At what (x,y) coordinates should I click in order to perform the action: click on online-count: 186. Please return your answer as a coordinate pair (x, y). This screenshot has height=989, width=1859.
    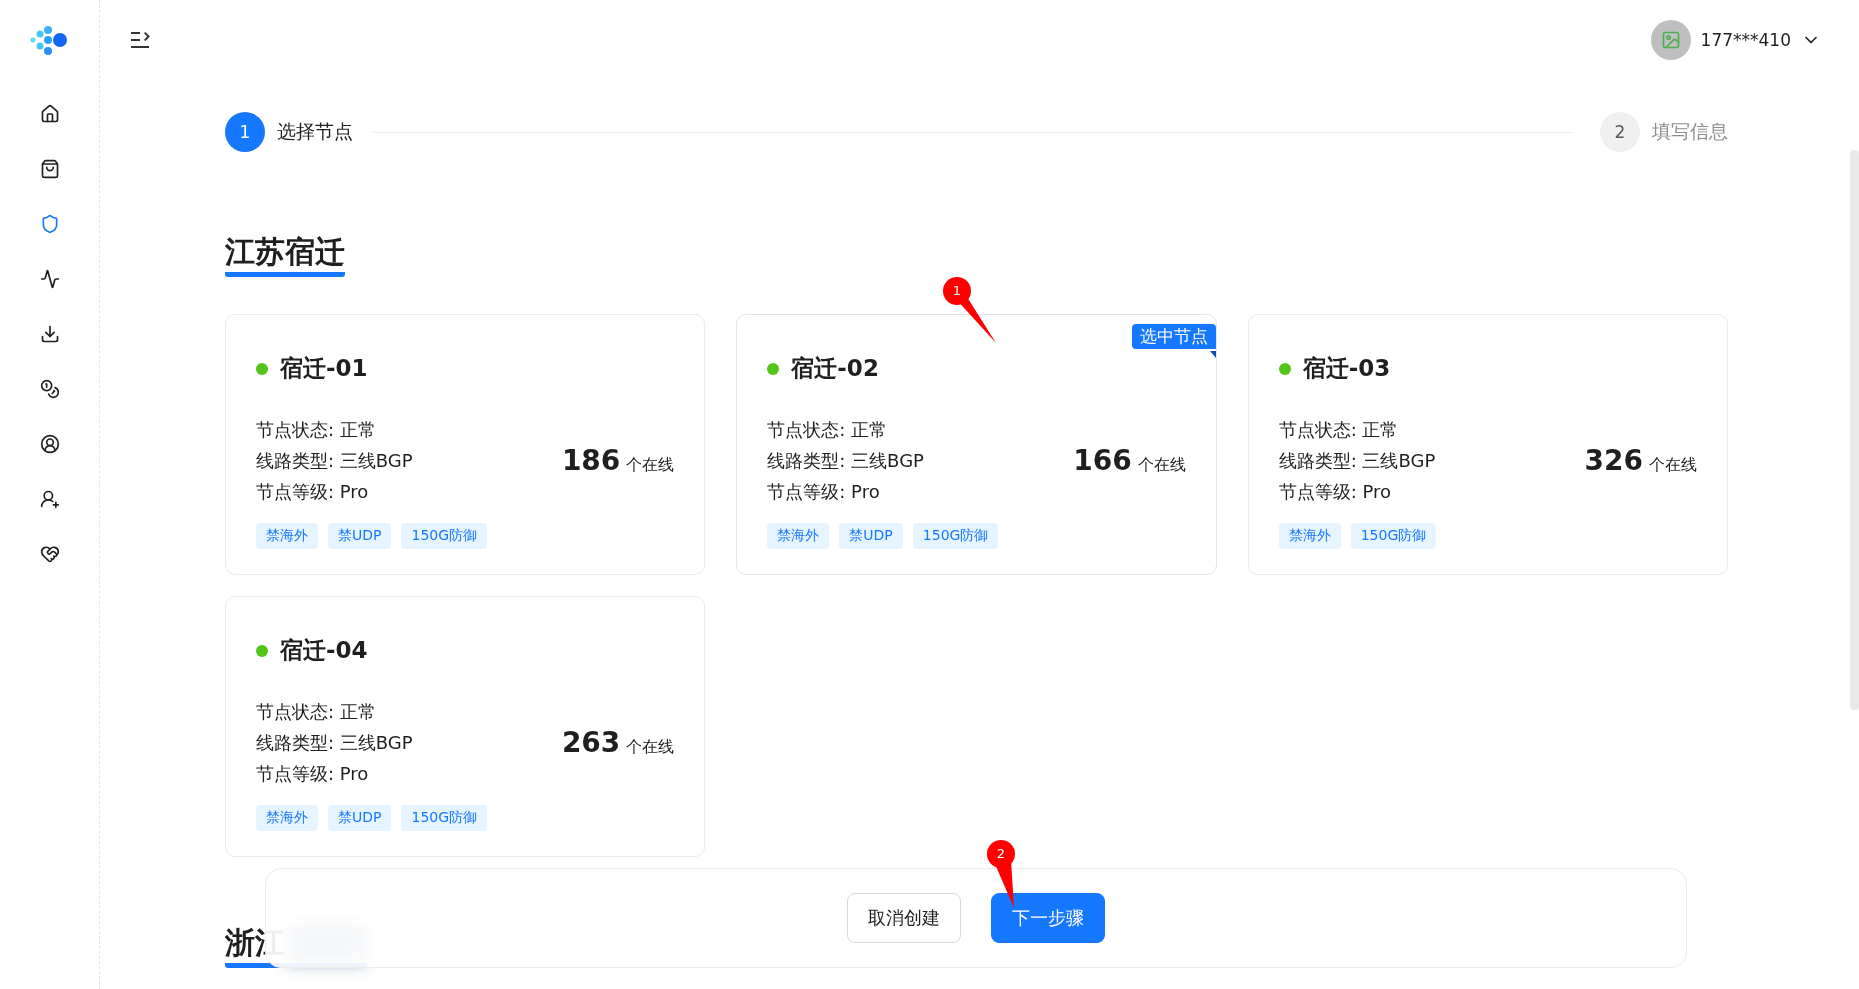
    Looking at the image, I should click on (591, 460).